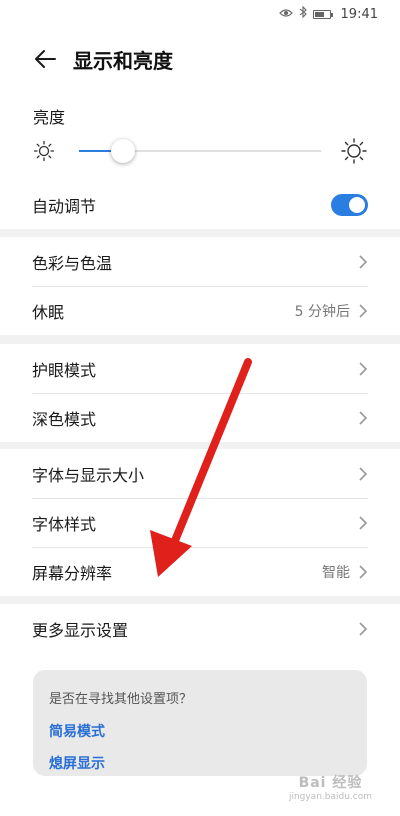 Image resolution: width=400 pixels, height=816 pixels. I want to click on row-label: 更多显示设置, so click(80, 630).